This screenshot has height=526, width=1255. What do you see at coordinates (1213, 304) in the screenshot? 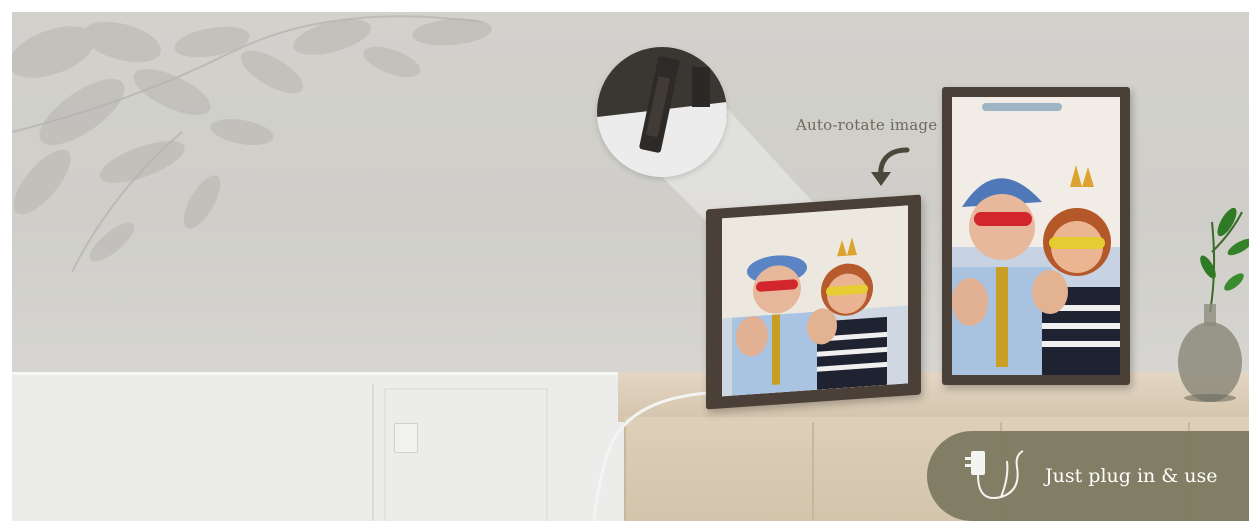
I see `plant-vase` at bounding box center [1213, 304].